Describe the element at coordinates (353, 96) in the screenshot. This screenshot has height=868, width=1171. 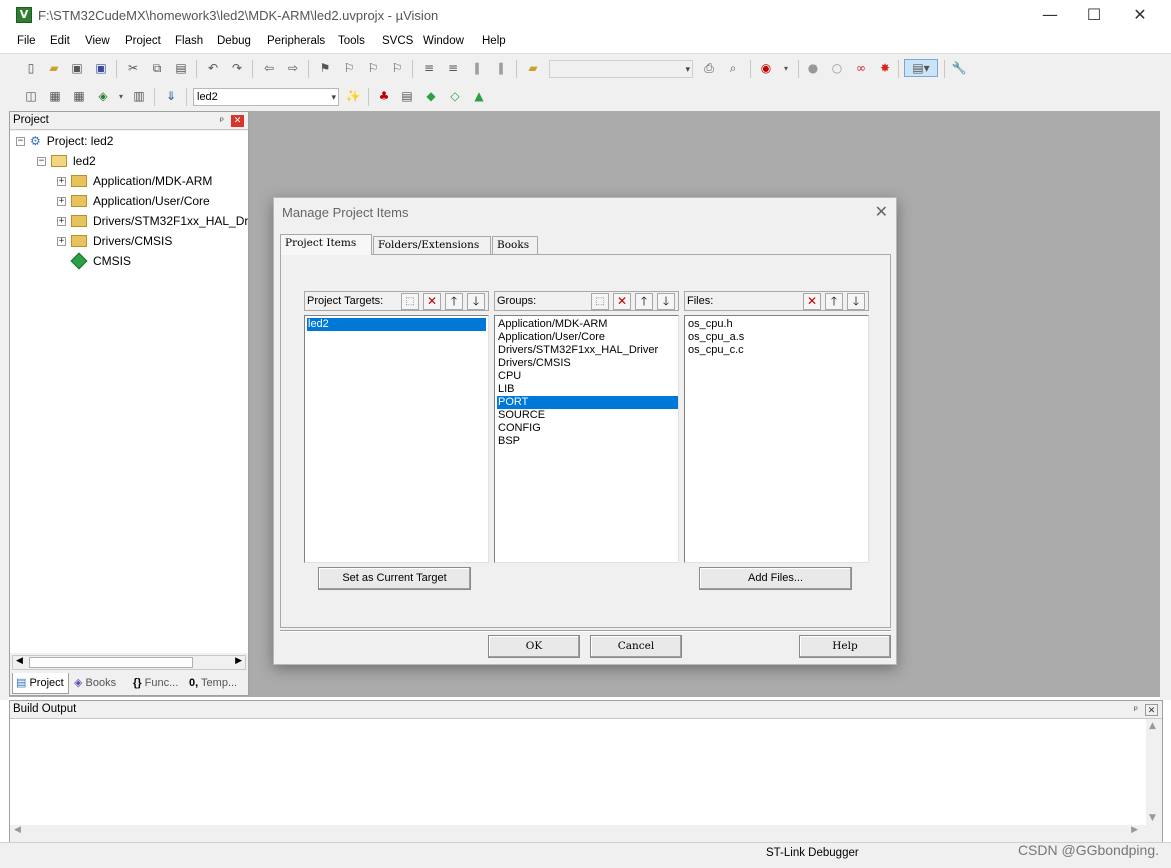
I see `target-options-icon: ✨` at that location.